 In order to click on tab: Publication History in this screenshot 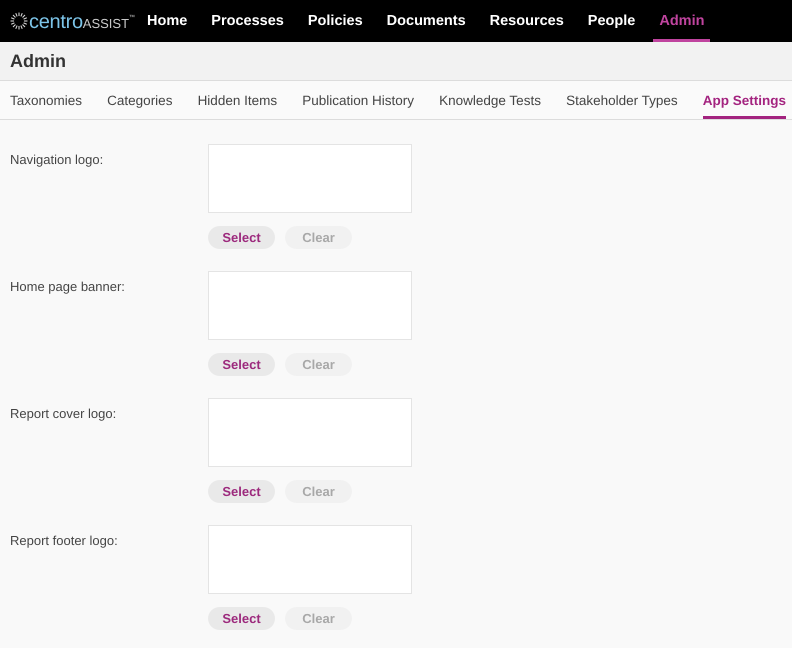, I will do `click(358, 100)`.